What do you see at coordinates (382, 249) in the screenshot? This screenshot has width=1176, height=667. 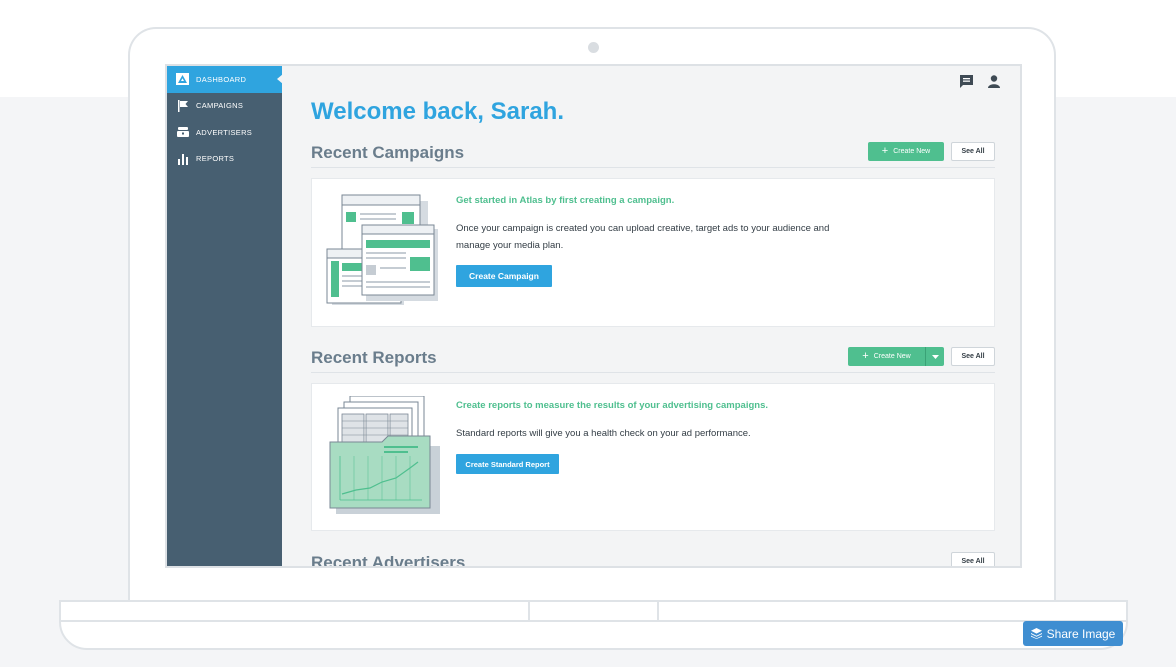 I see `campaign-illustration` at bounding box center [382, 249].